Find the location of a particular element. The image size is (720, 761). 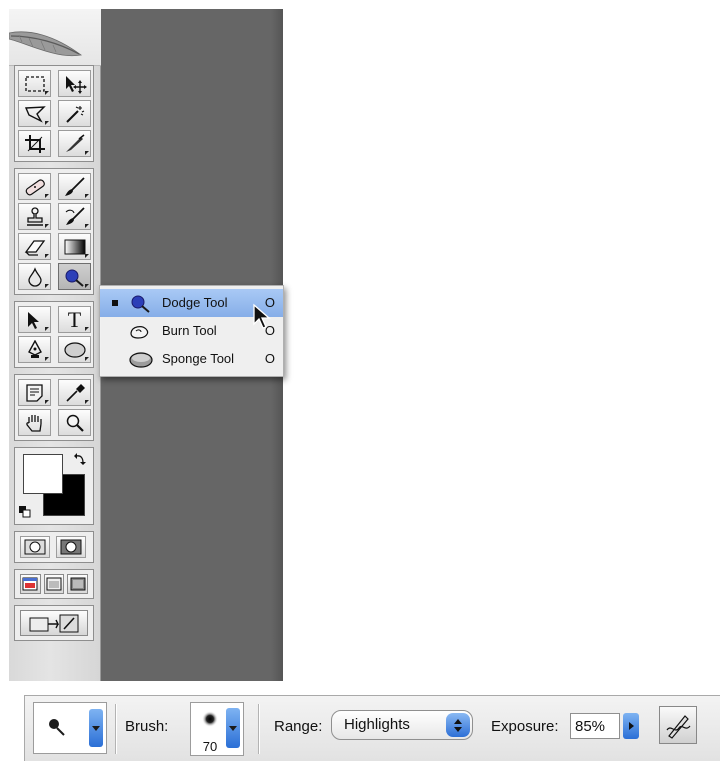

hand-icon is located at coordinates (33, 423).